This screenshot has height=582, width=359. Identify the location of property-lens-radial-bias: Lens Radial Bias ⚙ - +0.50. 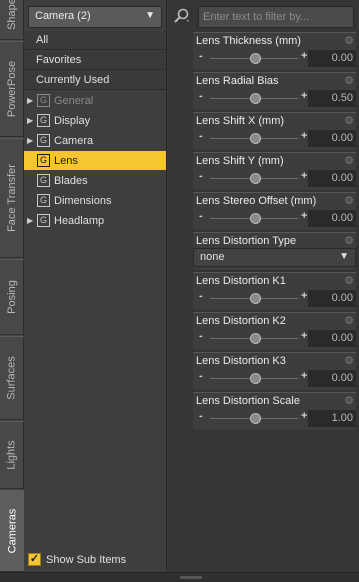
(274, 91).